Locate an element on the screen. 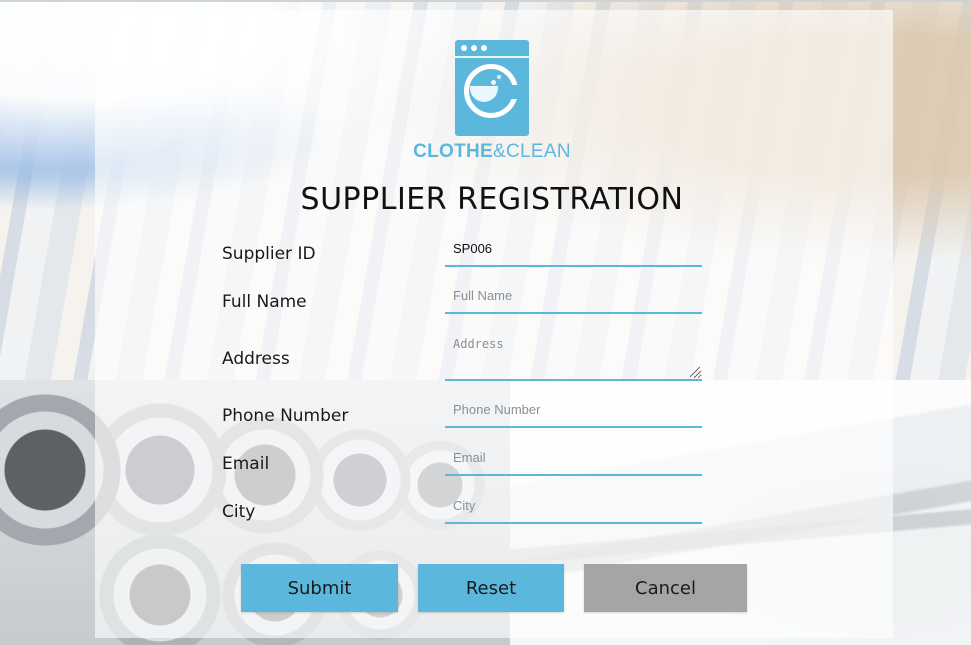 The height and width of the screenshot is (645, 971). supplier-id-label: Supplier ID is located at coordinates (269, 254).